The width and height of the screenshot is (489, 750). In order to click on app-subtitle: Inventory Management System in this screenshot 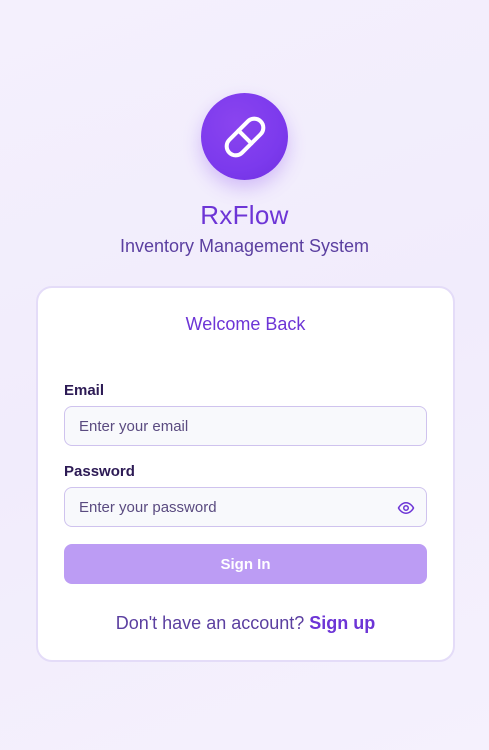, I will do `click(244, 246)`.